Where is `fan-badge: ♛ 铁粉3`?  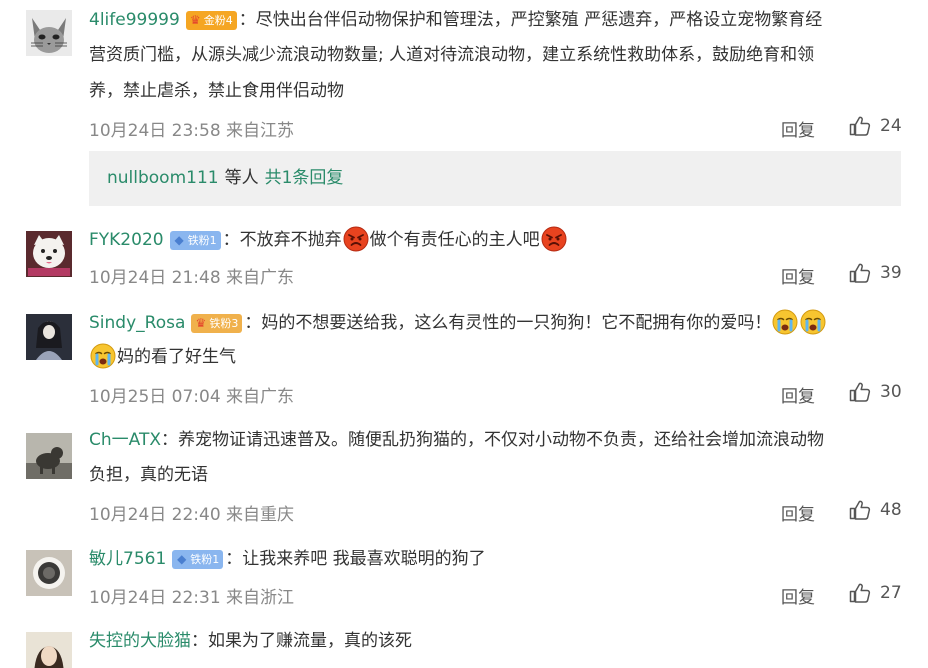 fan-badge: ♛ 铁粉3 is located at coordinates (217, 323).